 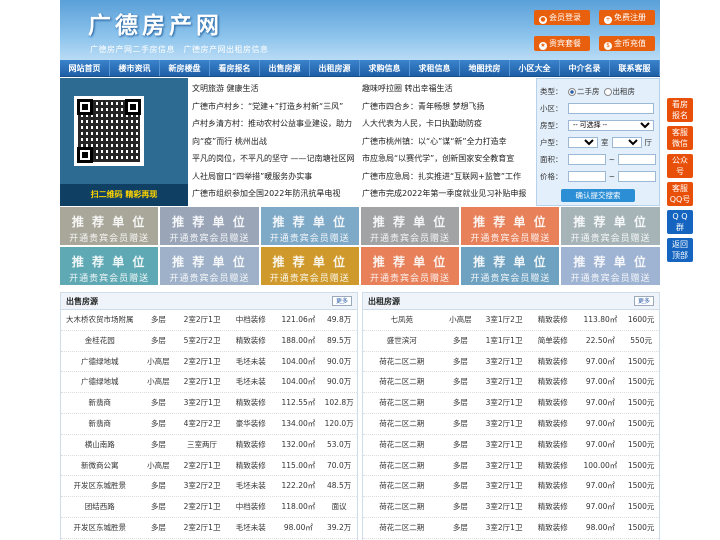 What do you see at coordinates (277, 107) in the screenshot?
I see `news-link: 广德市卢村乡：“党建+”打造乡村新“三风”` at bounding box center [277, 107].